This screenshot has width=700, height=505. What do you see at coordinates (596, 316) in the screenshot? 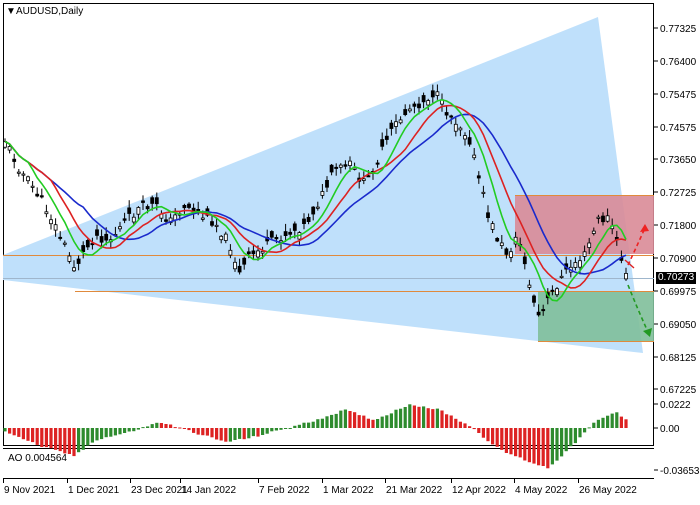
I see `green-target-zone` at bounding box center [596, 316].